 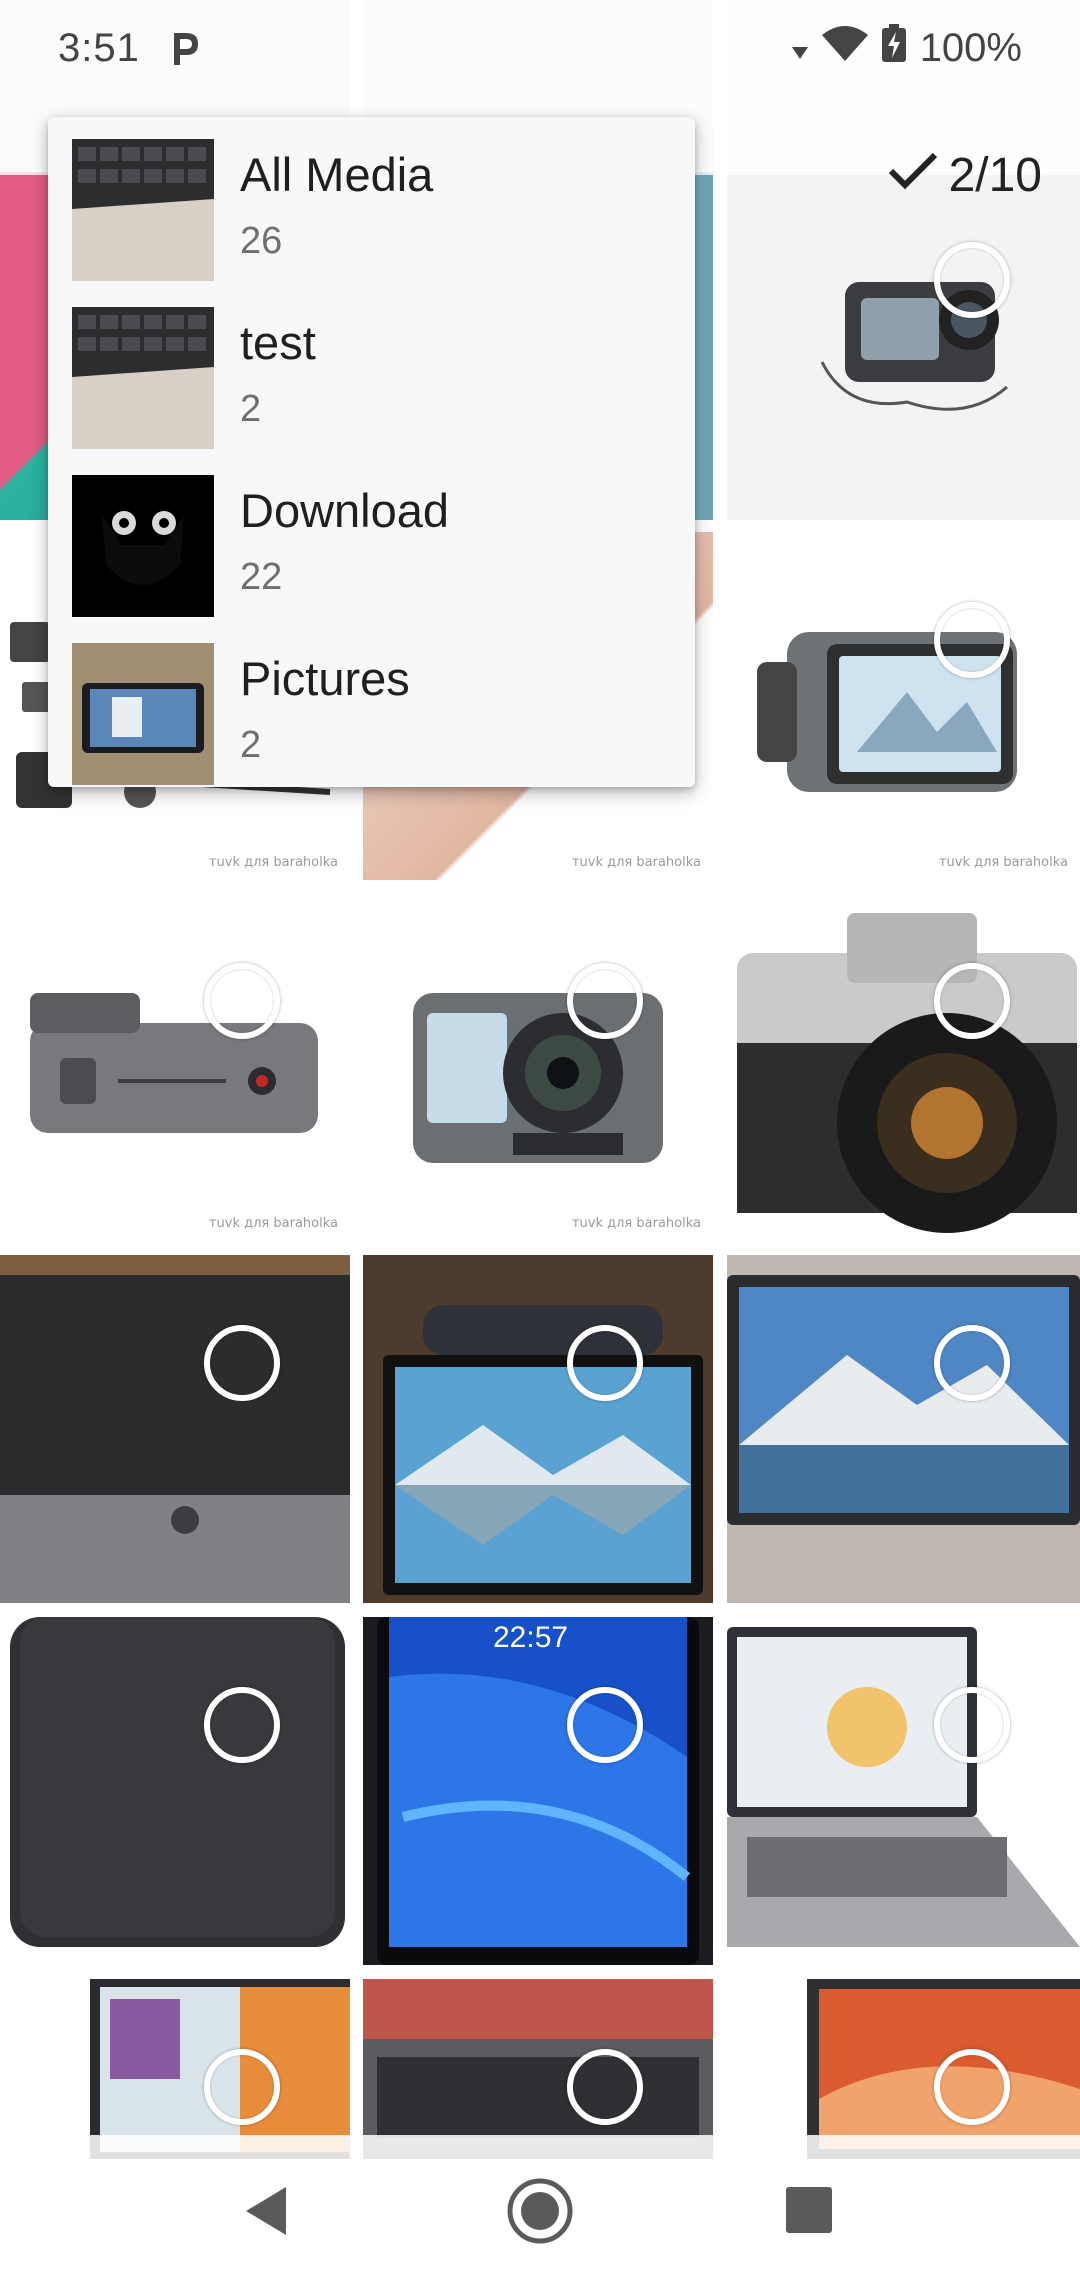 I want to click on svg-text: 22:57, so click(x=530, y=1637).